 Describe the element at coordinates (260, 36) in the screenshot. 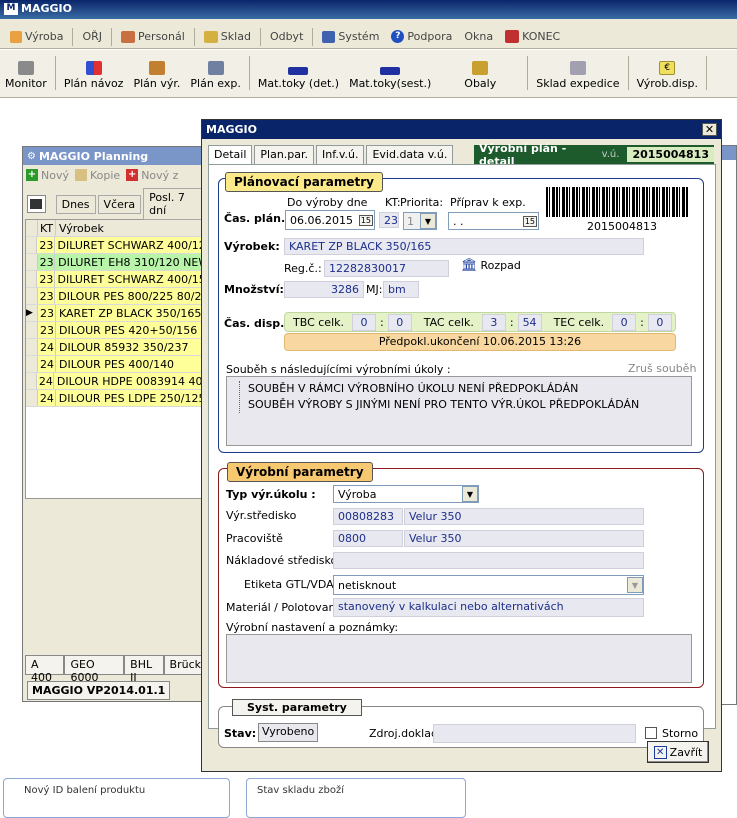

I see `menu-separator` at that location.